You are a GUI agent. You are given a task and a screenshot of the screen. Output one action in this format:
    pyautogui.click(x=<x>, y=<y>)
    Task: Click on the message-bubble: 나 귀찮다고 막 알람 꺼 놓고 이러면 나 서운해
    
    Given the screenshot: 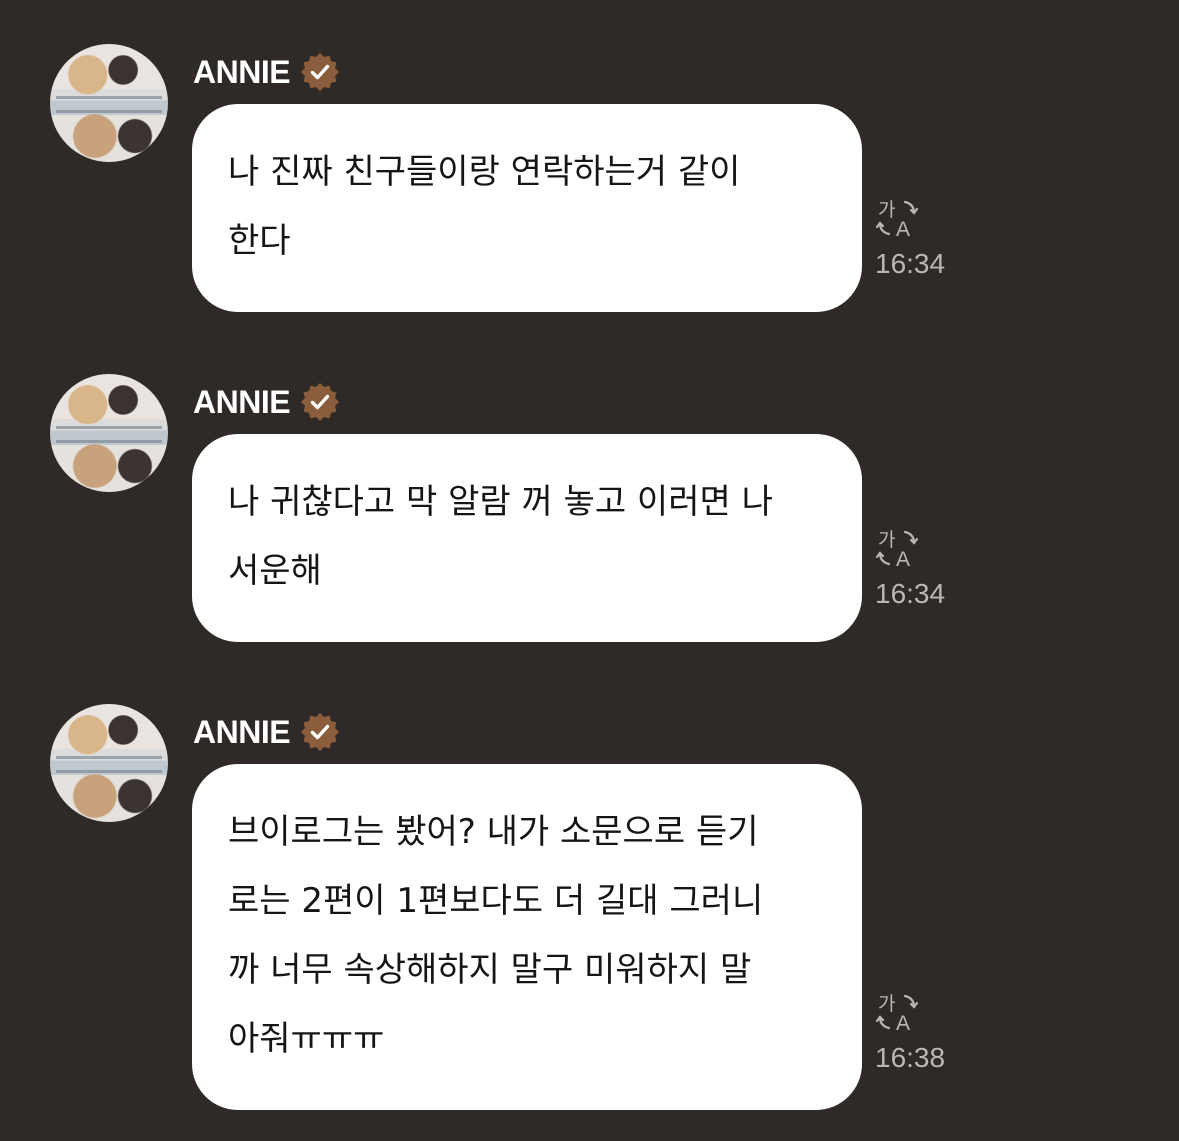 What is the action you would take?
    pyautogui.click(x=527, y=538)
    